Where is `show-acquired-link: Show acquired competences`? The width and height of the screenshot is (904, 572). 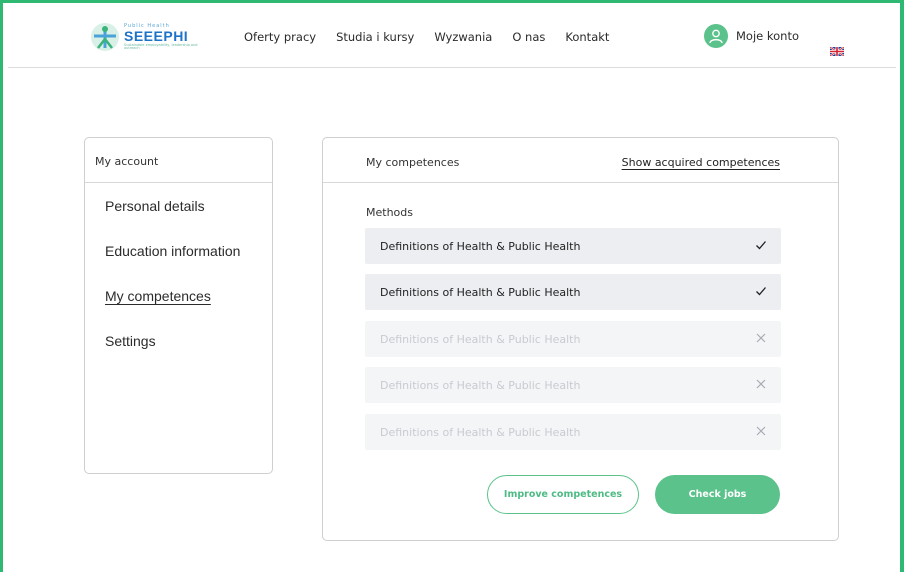
show-acquired-link: Show acquired competences is located at coordinates (701, 162).